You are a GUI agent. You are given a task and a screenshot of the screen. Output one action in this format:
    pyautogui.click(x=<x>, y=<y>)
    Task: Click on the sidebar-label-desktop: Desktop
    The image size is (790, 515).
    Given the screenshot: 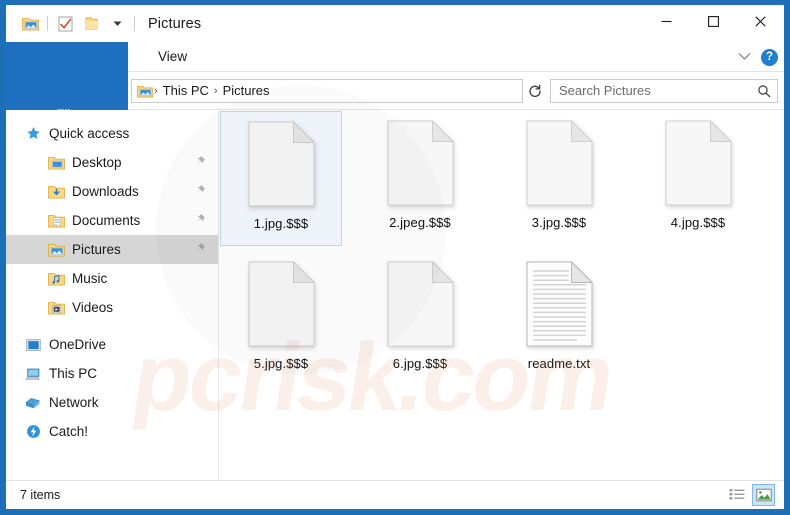 What is the action you would take?
    pyautogui.click(x=97, y=162)
    